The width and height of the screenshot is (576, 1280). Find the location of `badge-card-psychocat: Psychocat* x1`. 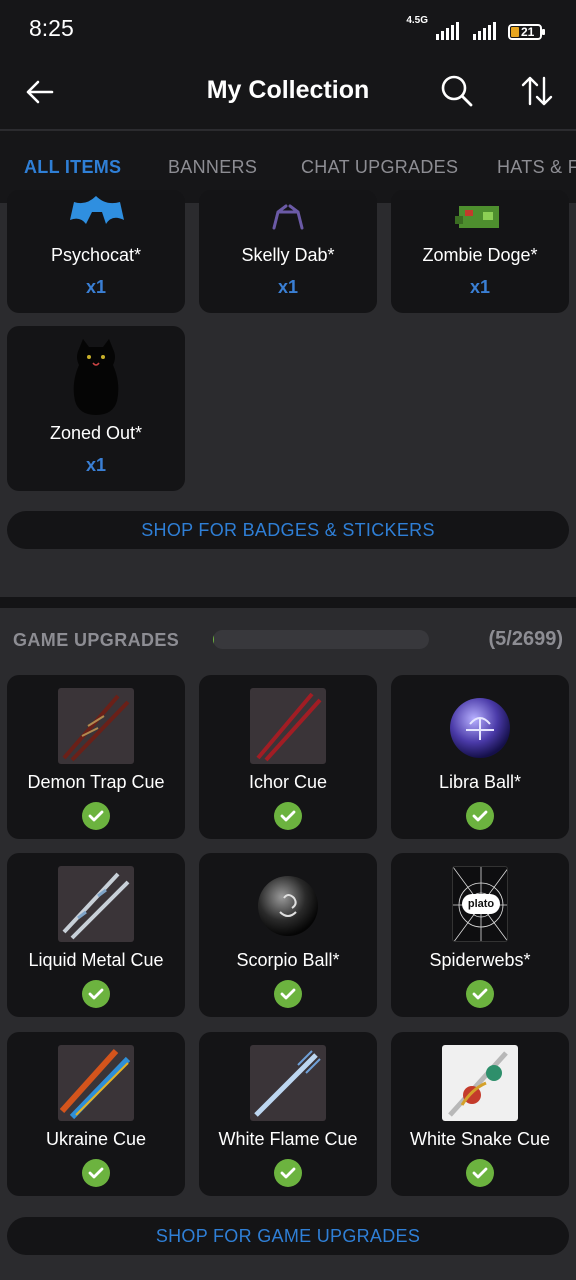

badge-card-psychocat: Psychocat* x1 is located at coordinates (96, 251).